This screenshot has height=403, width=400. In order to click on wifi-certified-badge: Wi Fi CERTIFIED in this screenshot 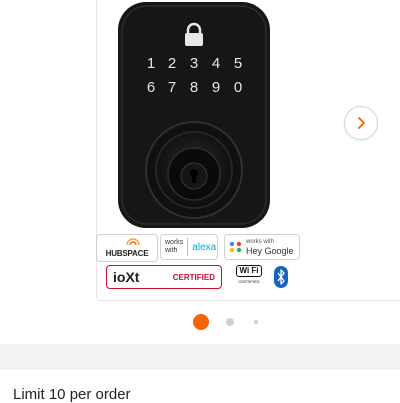, I will do `click(249, 277)`.